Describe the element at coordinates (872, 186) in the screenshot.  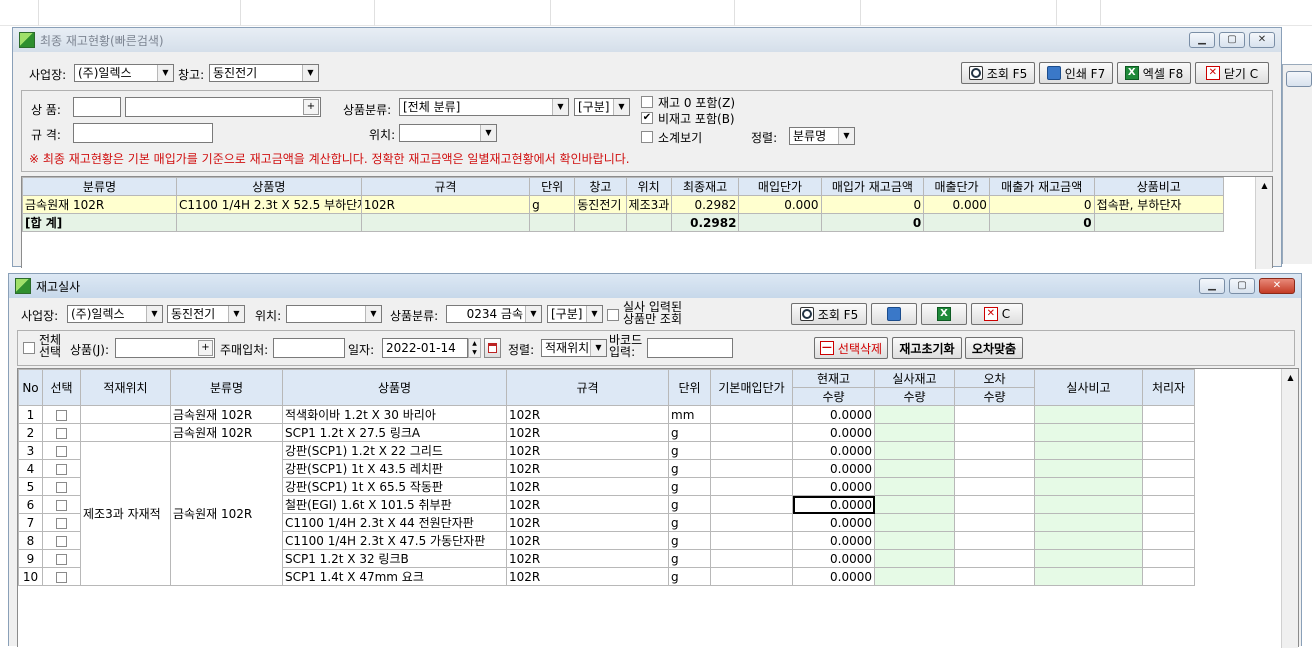
I see `column-header: 매입가 재고금액` at that location.